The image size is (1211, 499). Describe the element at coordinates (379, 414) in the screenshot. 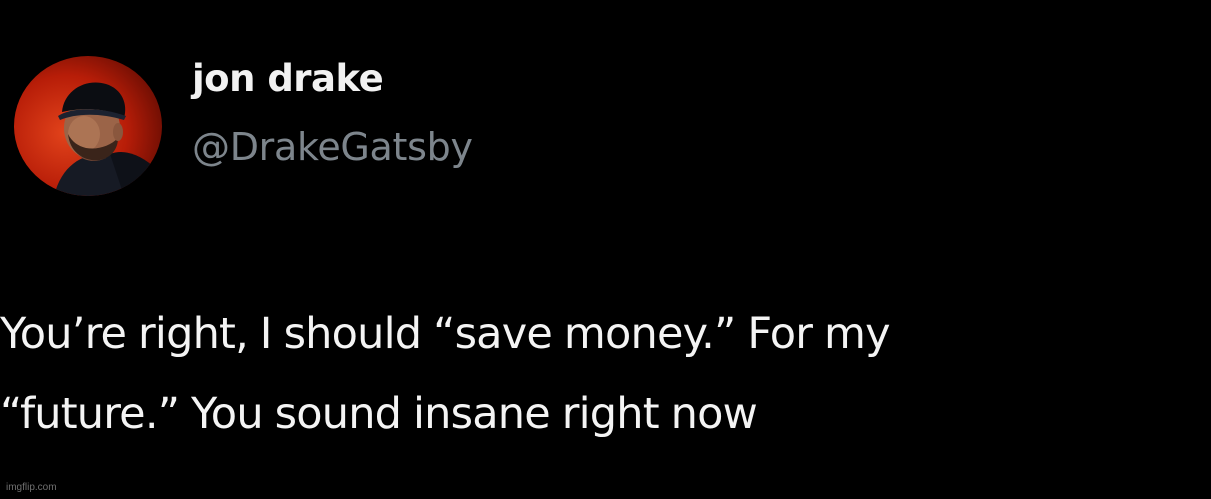

I see `tweet-text-line: “future.” You sound insane right now` at that location.